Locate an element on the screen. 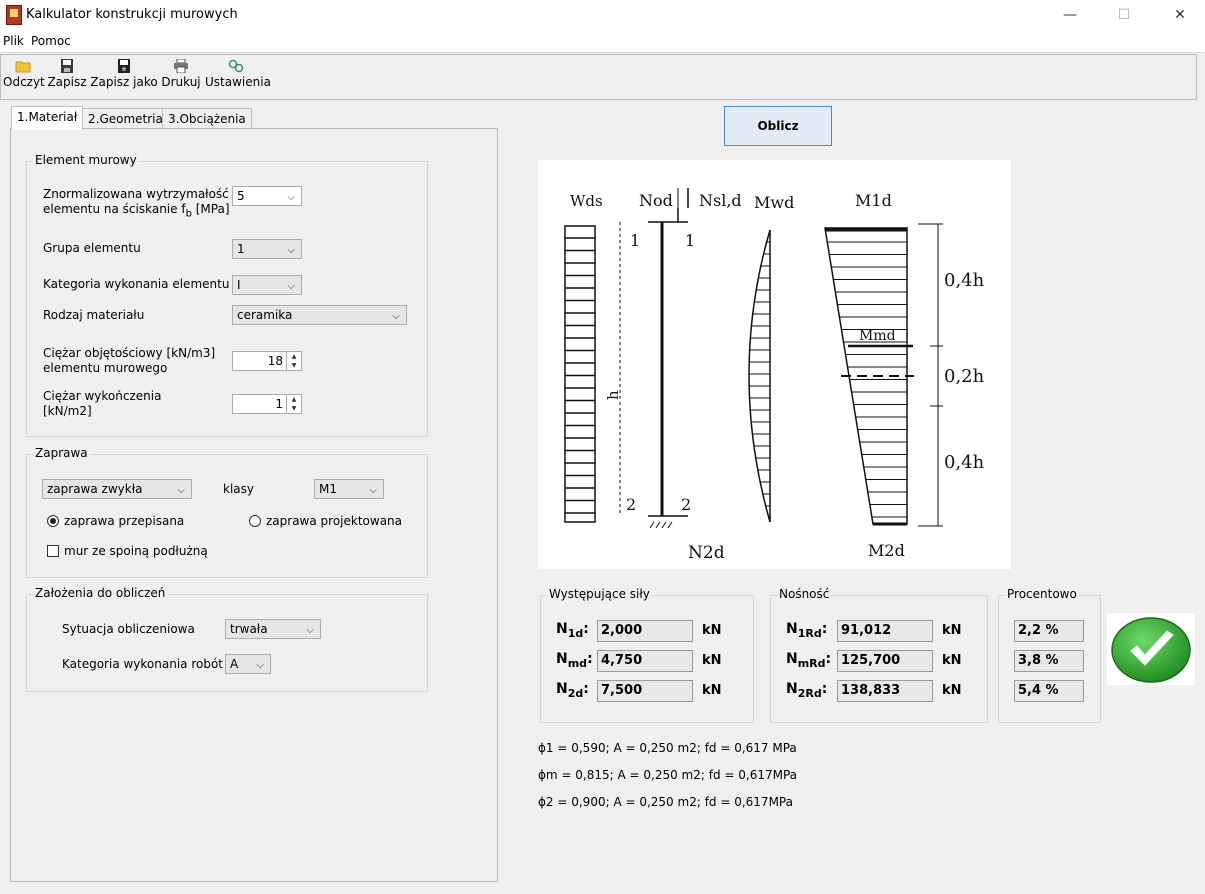 Image resolution: width=1205 pixels, height=894 pixels. label-zaprawa-projektowana: zaprawa projektowana is located at coordinates (334, 521).